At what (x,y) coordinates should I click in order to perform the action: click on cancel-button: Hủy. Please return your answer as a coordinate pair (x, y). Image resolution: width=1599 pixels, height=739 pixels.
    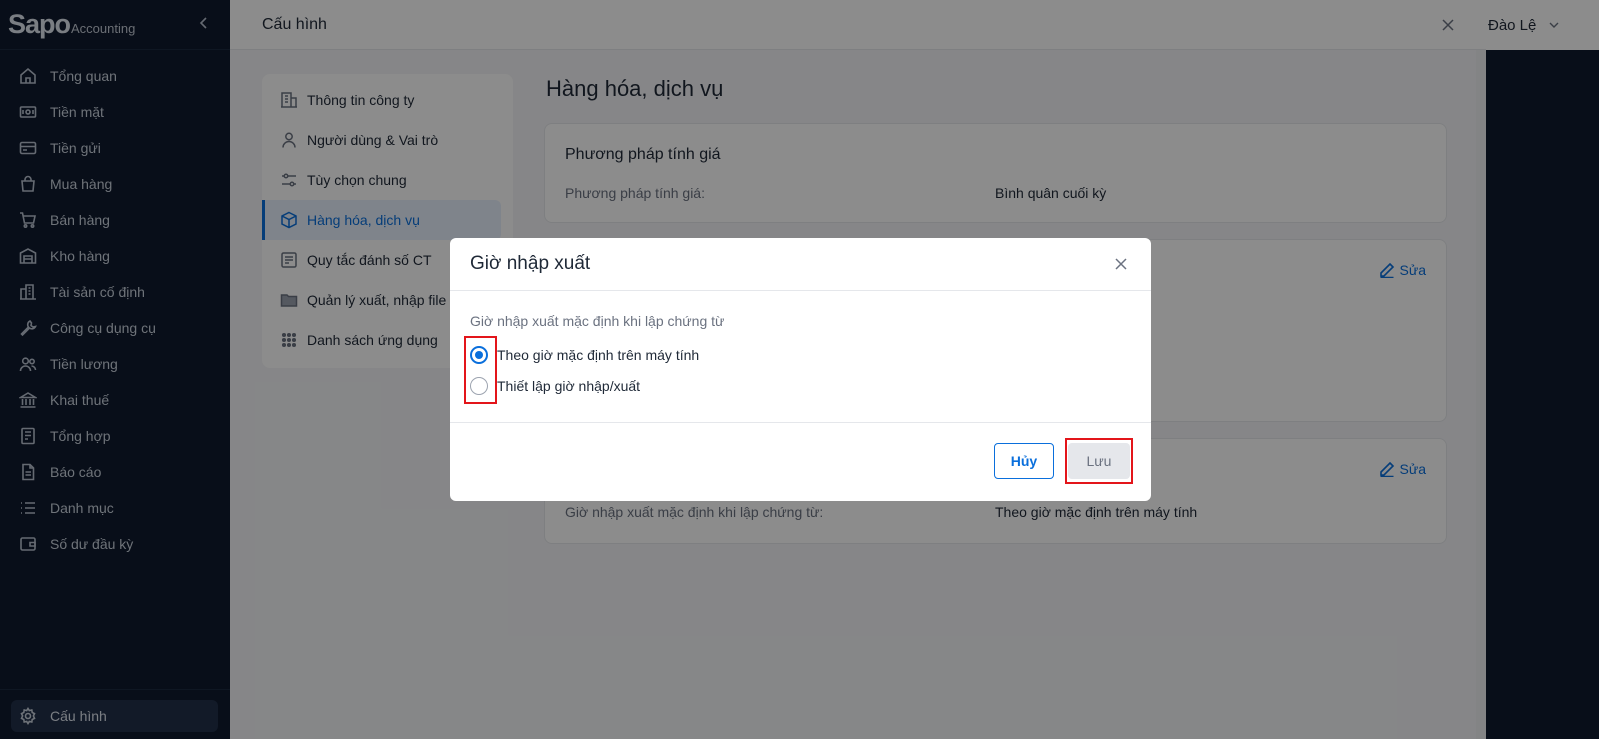
    Looking at the image, I should click on (1024, 461).